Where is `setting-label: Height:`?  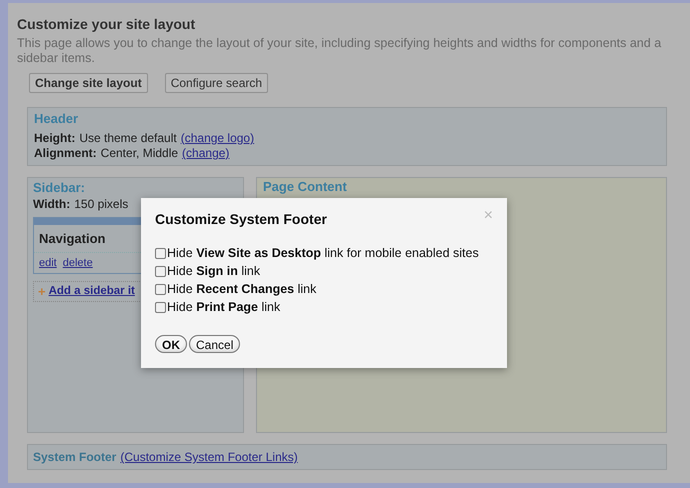
setting-label: Height: is located at coordinates (55, 138).